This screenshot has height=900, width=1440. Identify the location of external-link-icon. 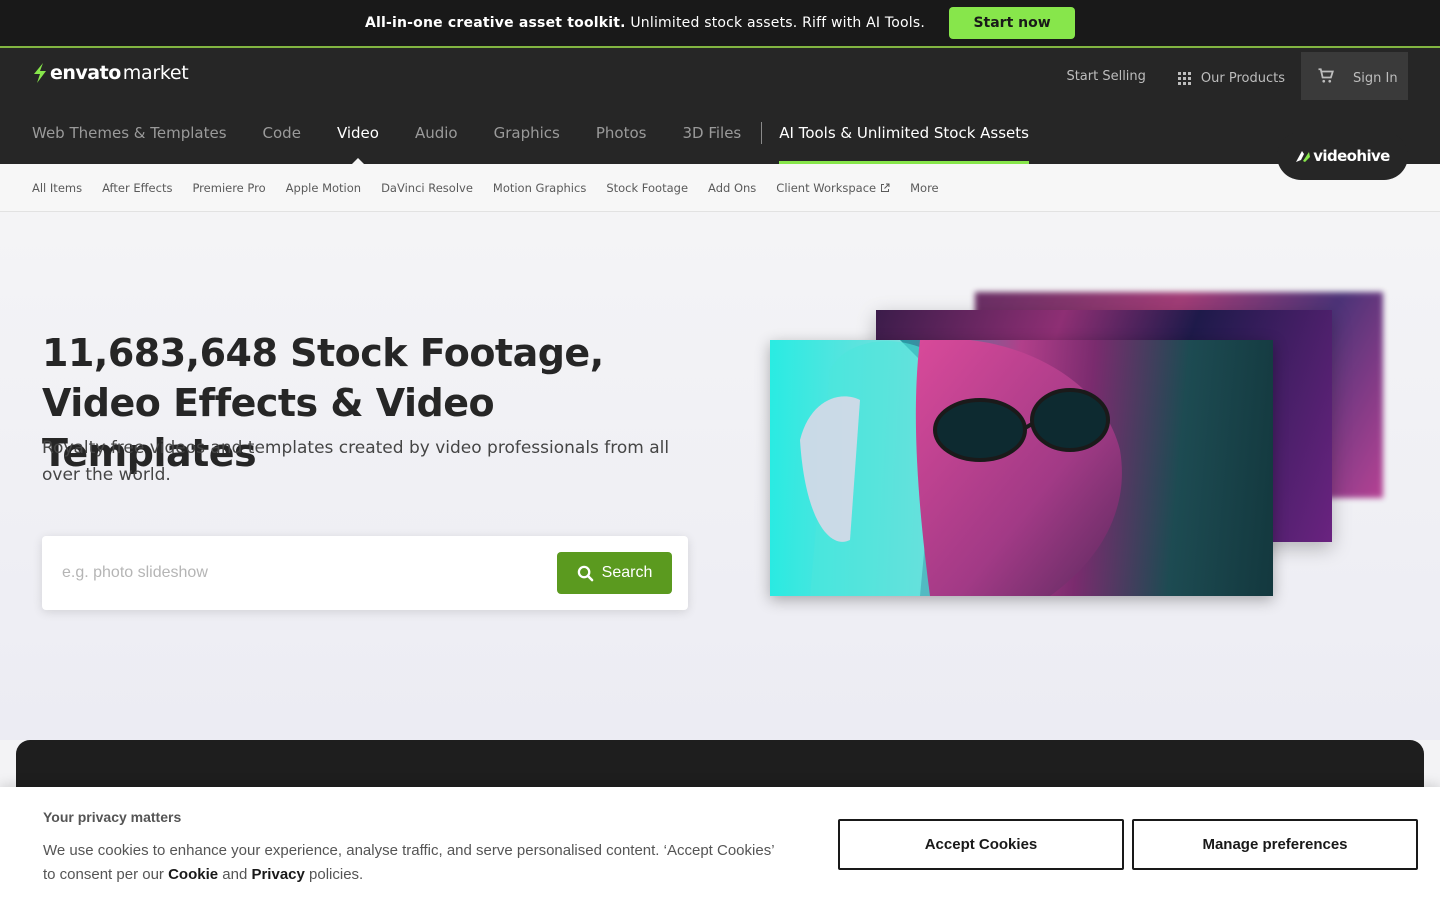
(885, 187).